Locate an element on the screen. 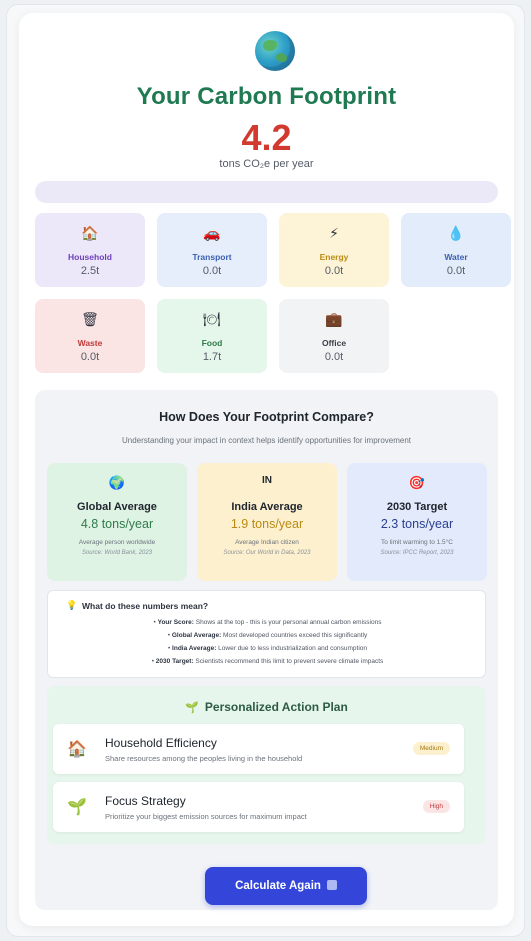 Image resolution: width=531 pixels, height=941 pixels. benchmark-value: 1.9 tons/year is located at coordinates (267, 524).